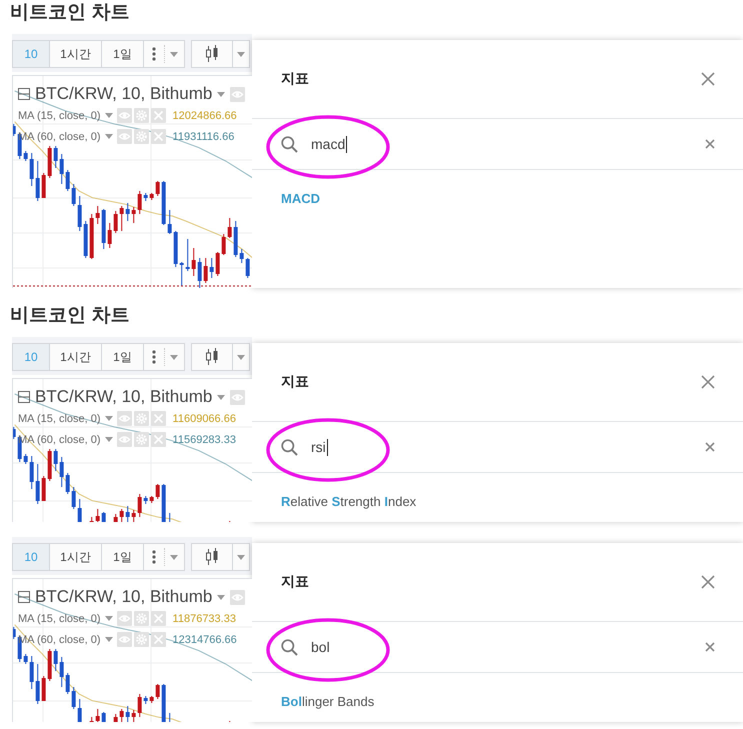 The width and height of the screenshot is (743, 729). I want to click on search-field: rsi, so click(493, 447).